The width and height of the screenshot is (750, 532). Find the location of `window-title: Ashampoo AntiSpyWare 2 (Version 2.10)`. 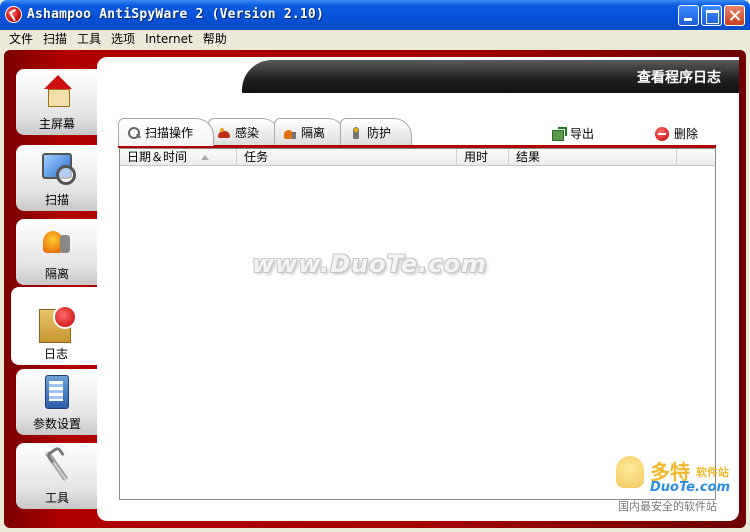

window-title: Ashampoo AntiSpyWare 2 (Version 2.10) is located at coordinates (175, 14).